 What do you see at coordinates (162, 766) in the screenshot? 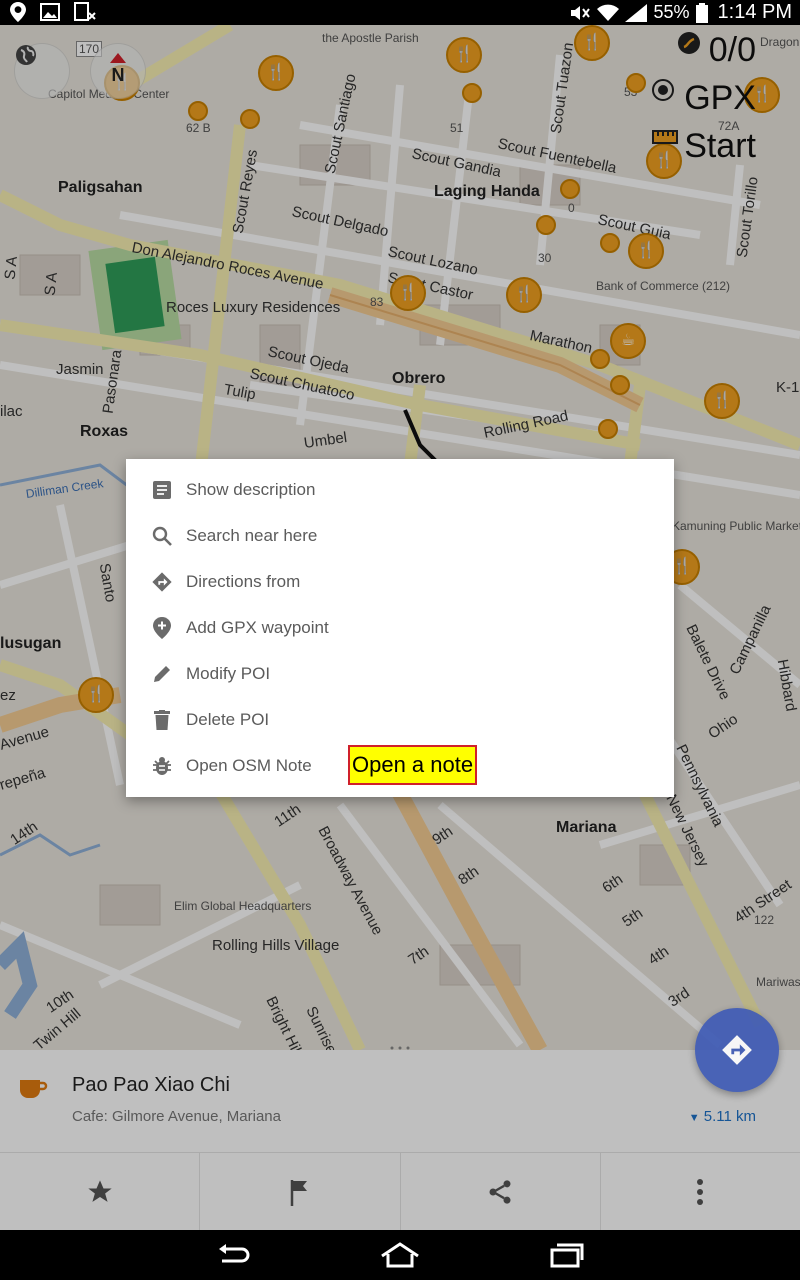
I see `bug-icon` at bounding box center [162, 766].